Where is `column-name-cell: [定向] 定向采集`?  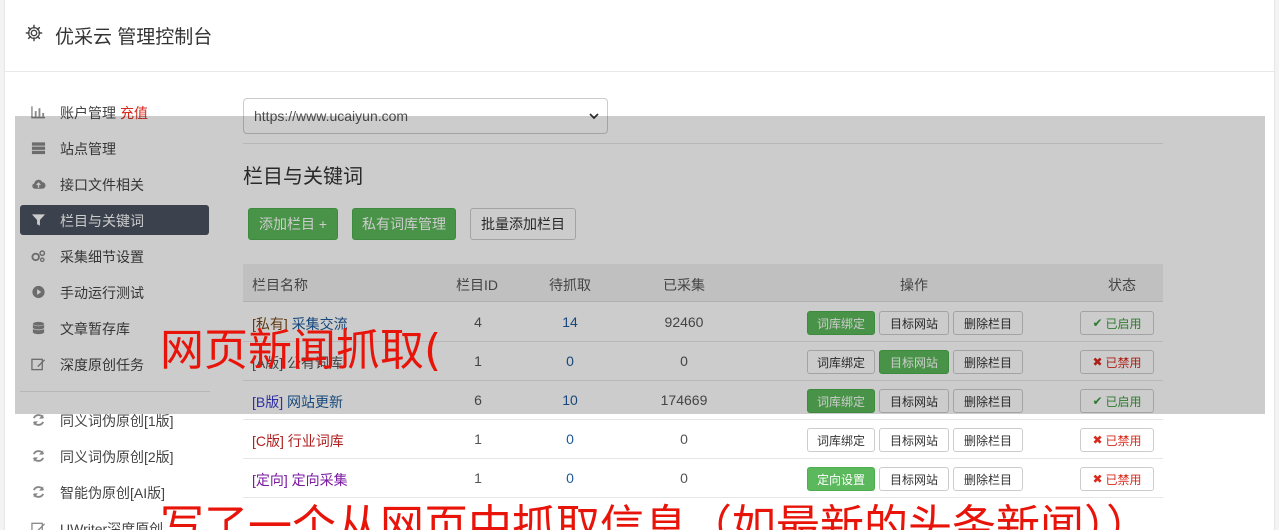
column-name-cell: [定向] 定向采集 is located at coordinates (300, 480).